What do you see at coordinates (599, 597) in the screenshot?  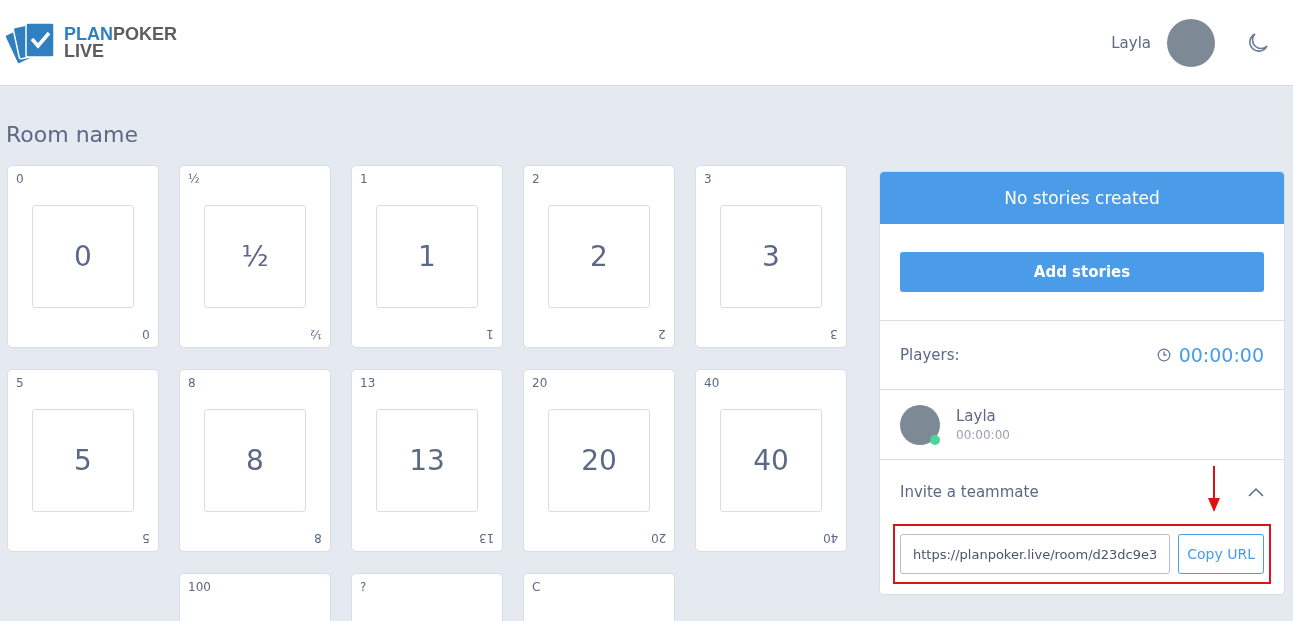 I see `estimate-card: C` at bounding box center [599, 597].